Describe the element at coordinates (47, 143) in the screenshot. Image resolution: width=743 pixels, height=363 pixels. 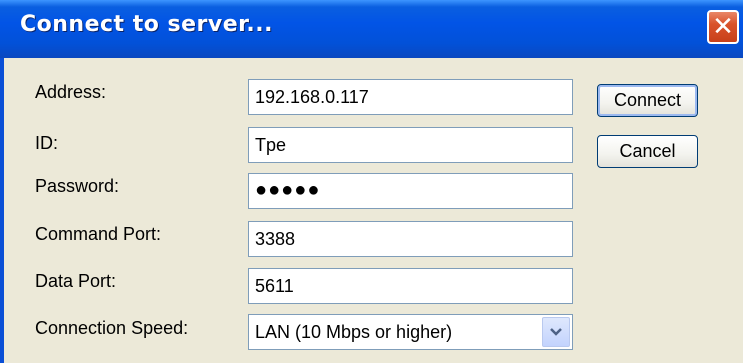
I see `id-label: ID:` at that location.